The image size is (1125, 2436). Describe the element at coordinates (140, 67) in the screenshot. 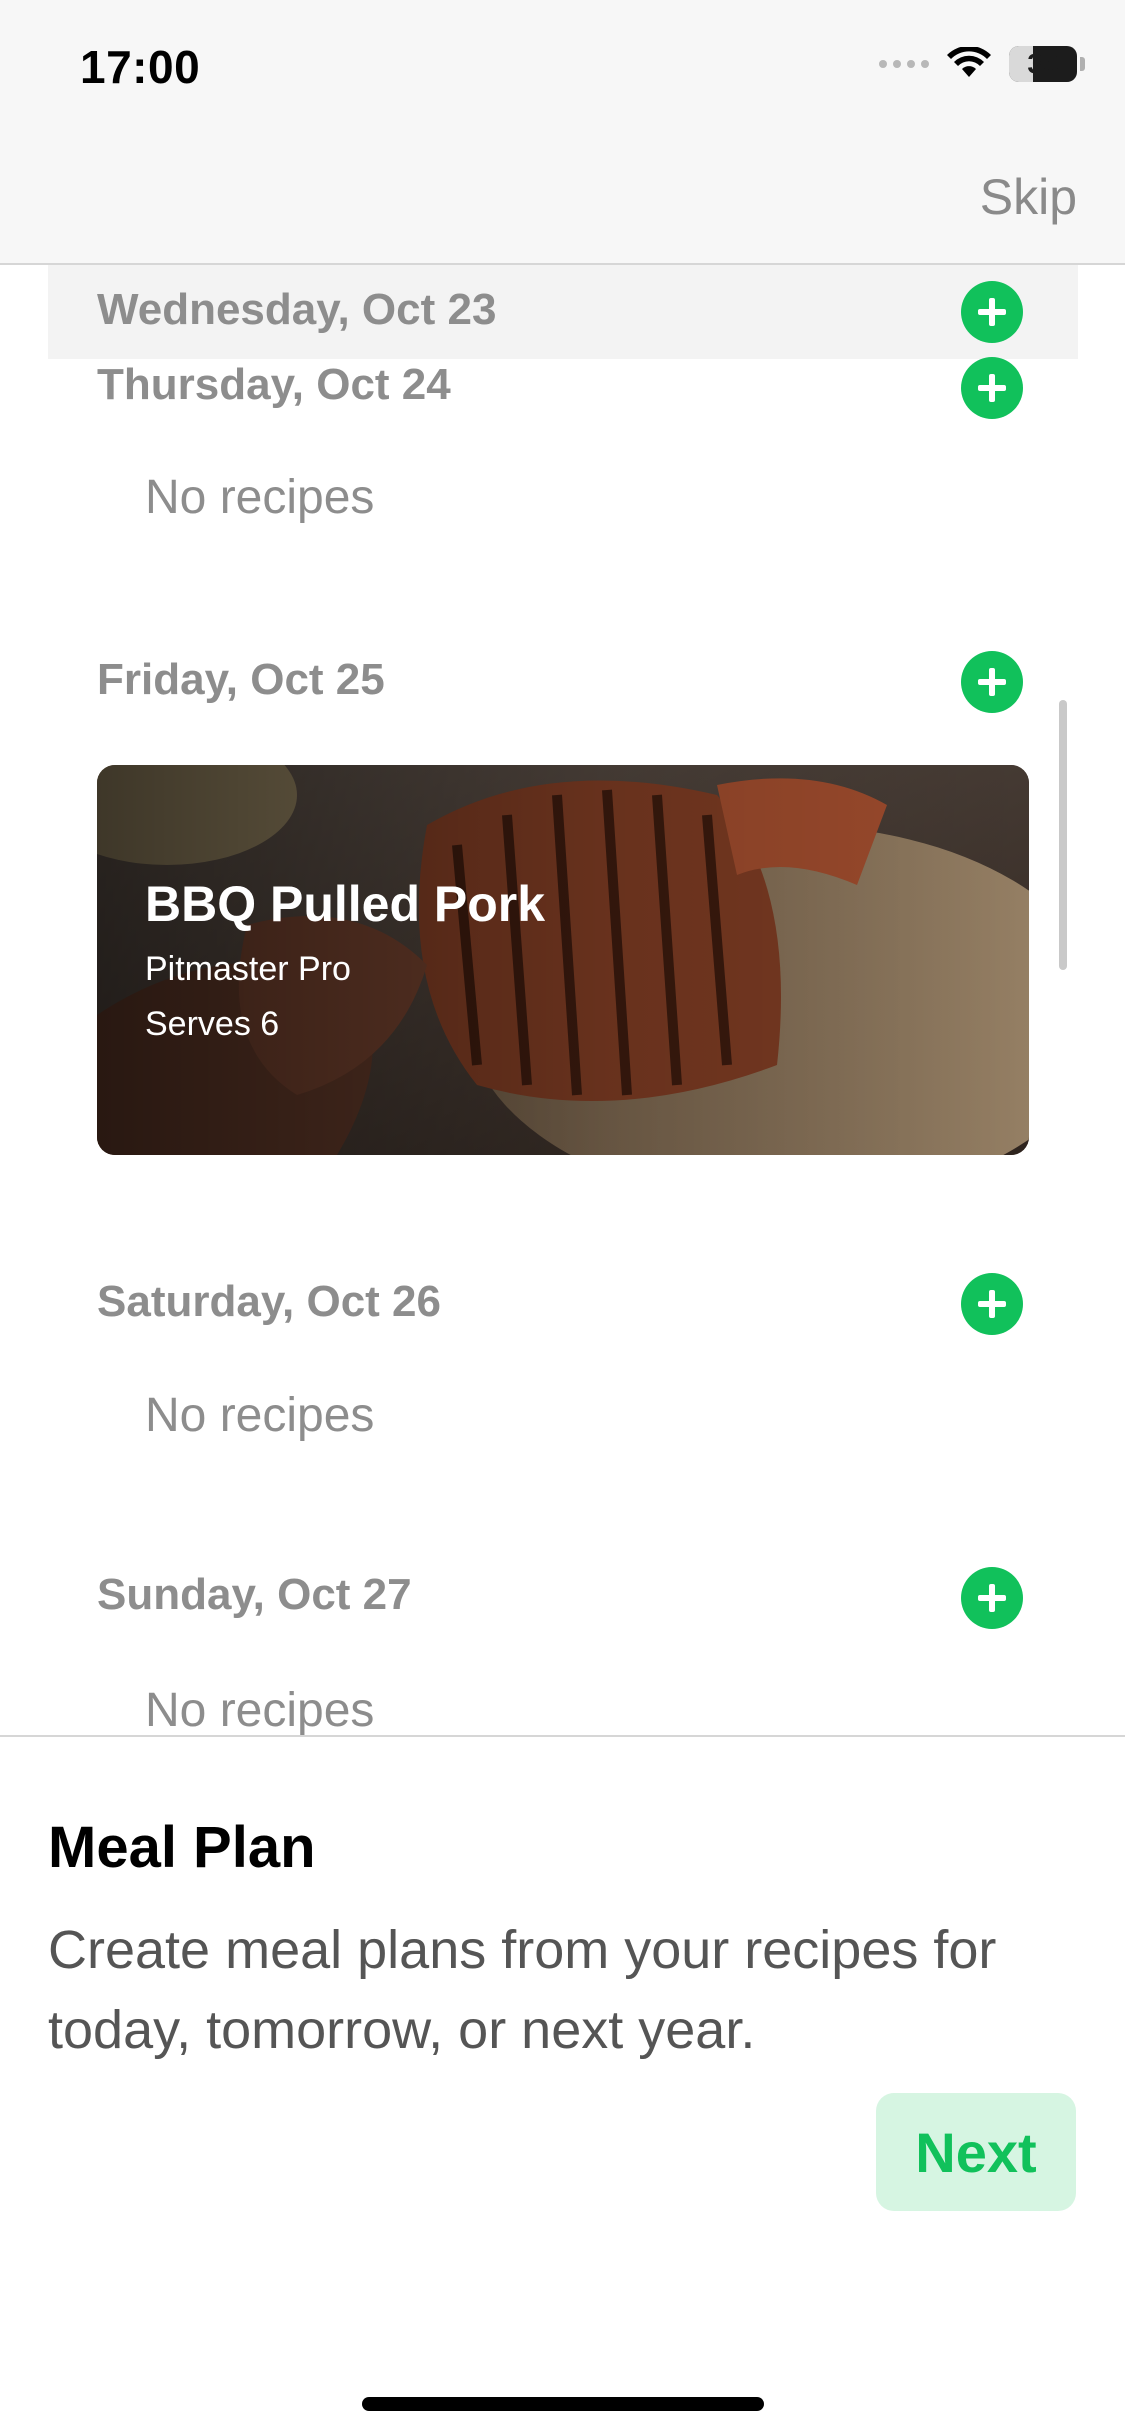

I see `status-time: 17:00` at that location.